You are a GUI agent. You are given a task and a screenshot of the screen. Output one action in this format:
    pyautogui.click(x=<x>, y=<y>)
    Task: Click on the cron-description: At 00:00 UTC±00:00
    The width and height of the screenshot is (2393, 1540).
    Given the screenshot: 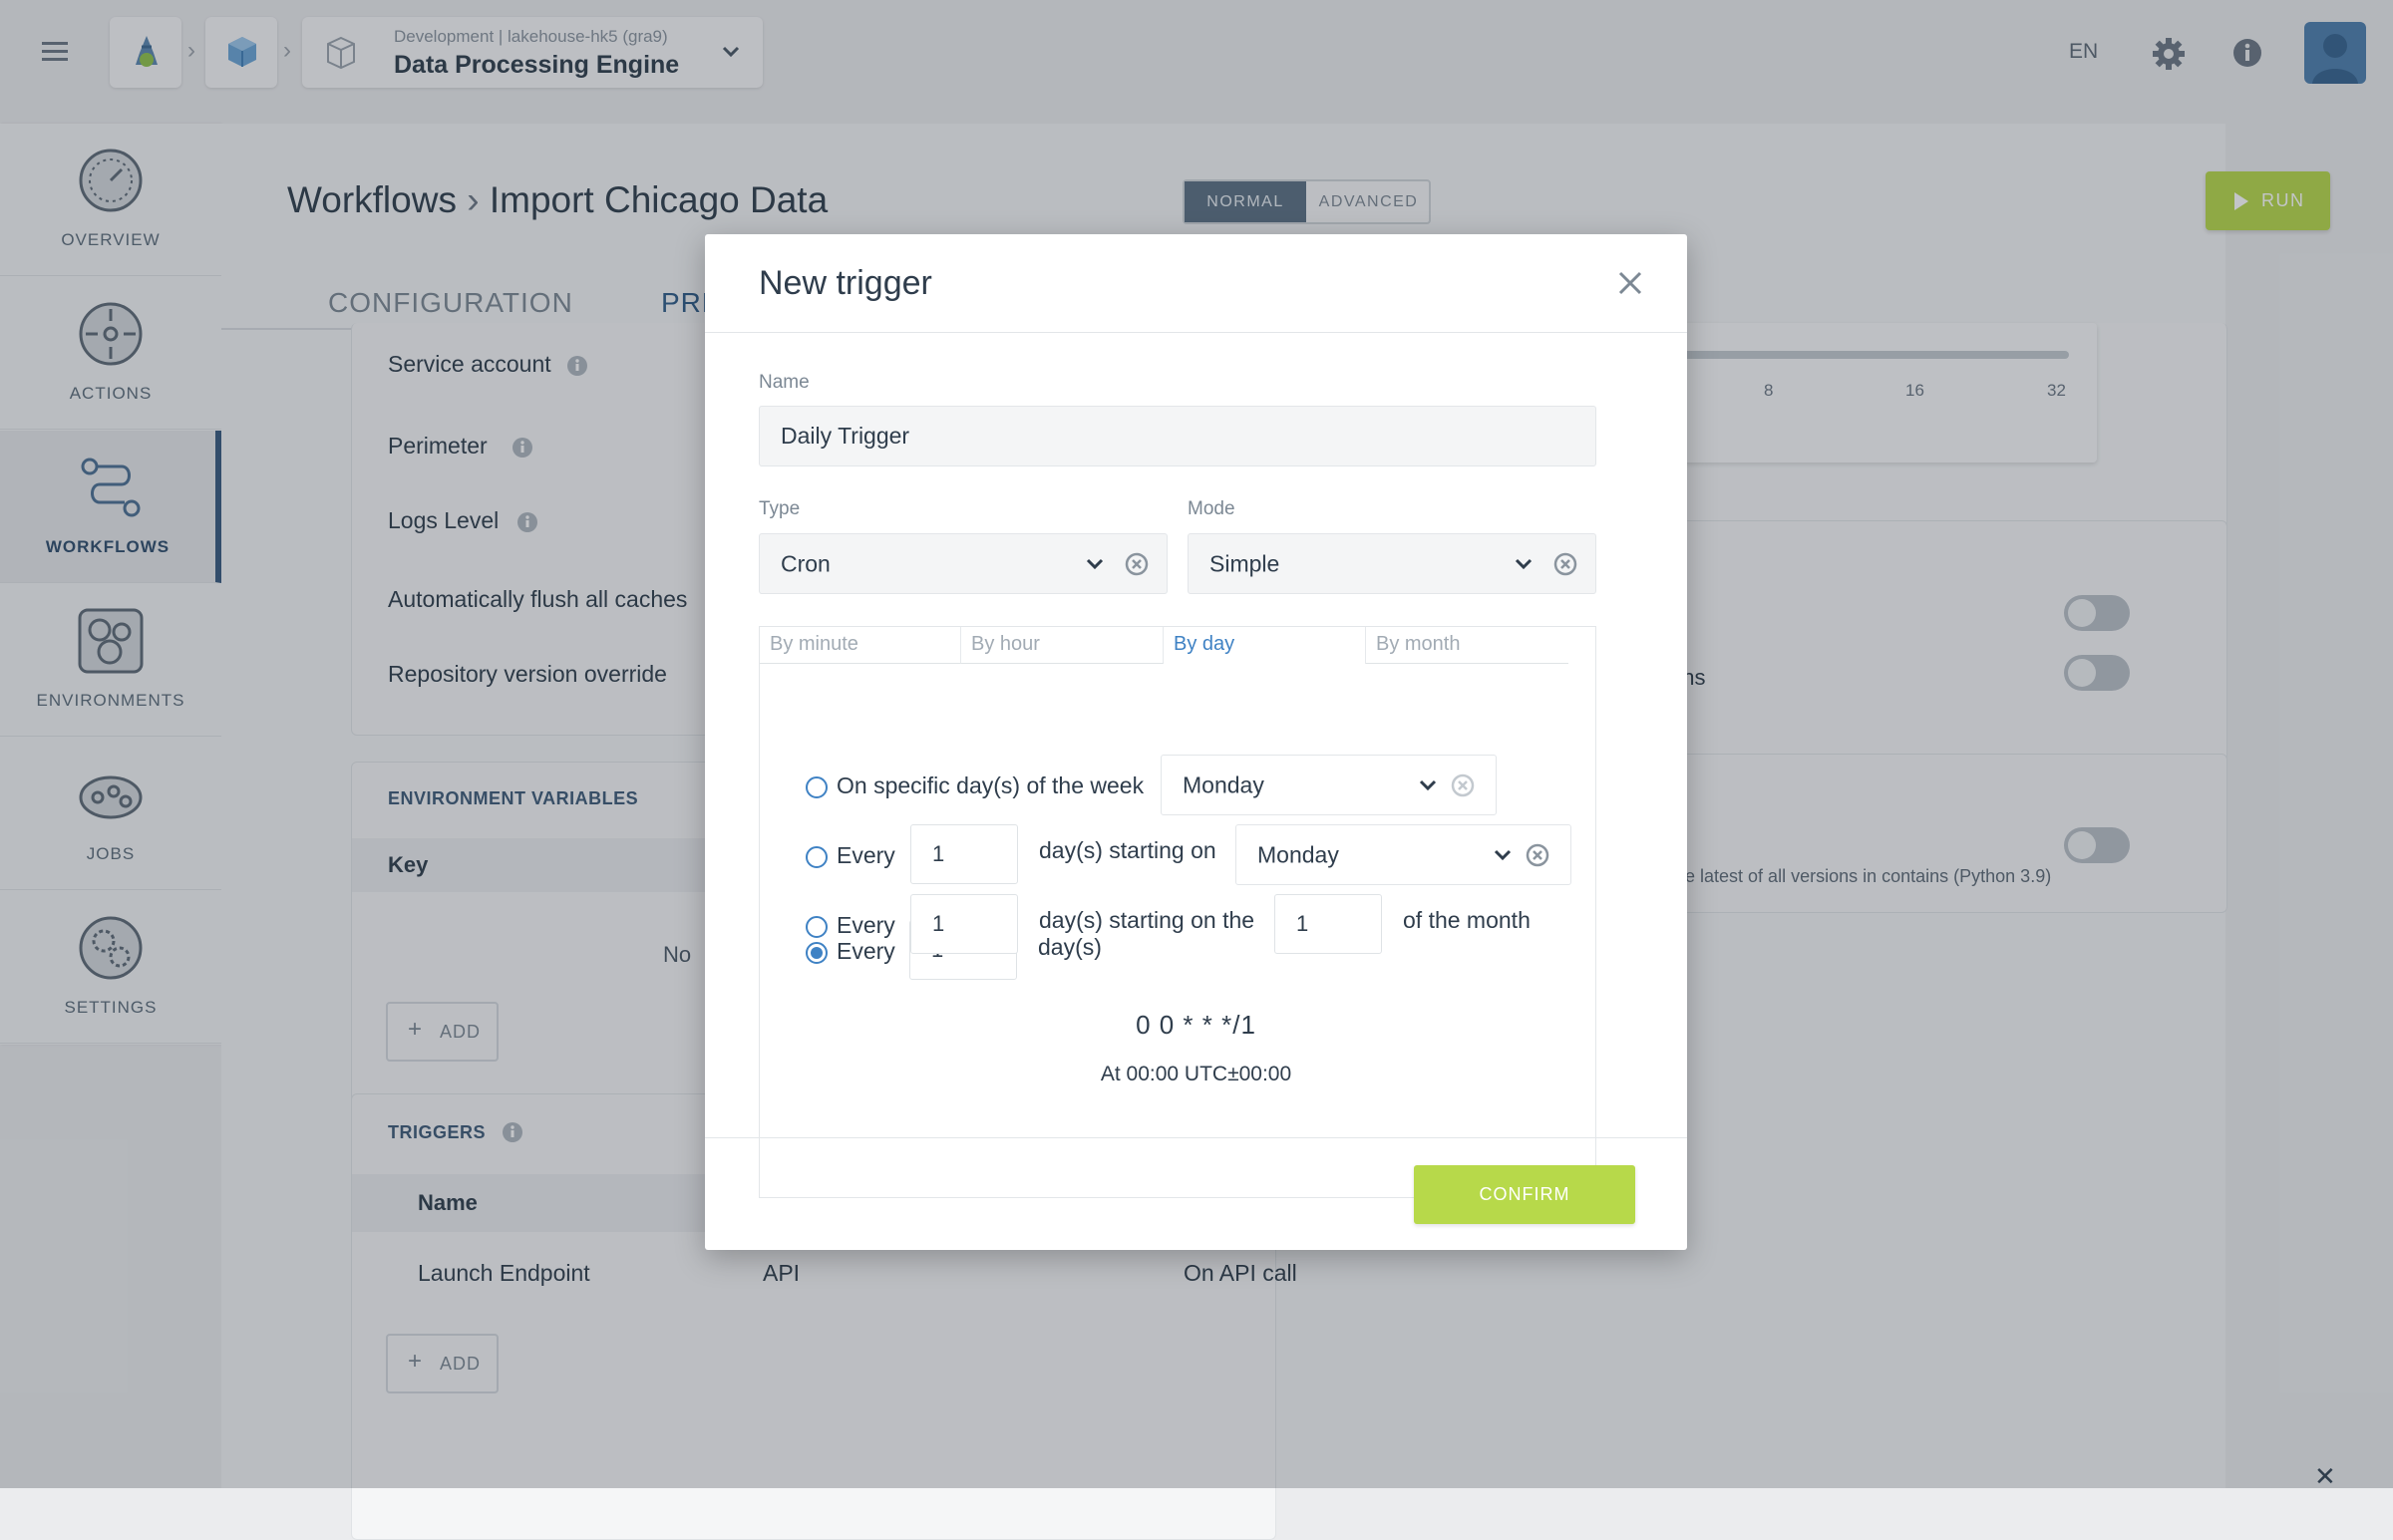 What is the action you would take?
    pyautogui.click(x=1196, y=1074)
    